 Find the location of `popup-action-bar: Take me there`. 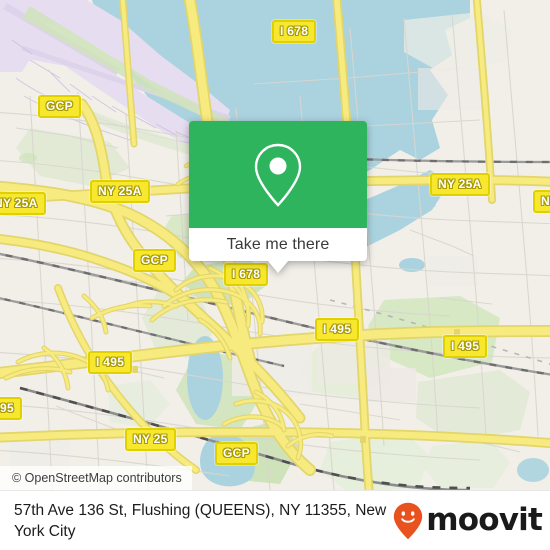

popup-action-bar: Take me there is located at coordinates (278, 244).